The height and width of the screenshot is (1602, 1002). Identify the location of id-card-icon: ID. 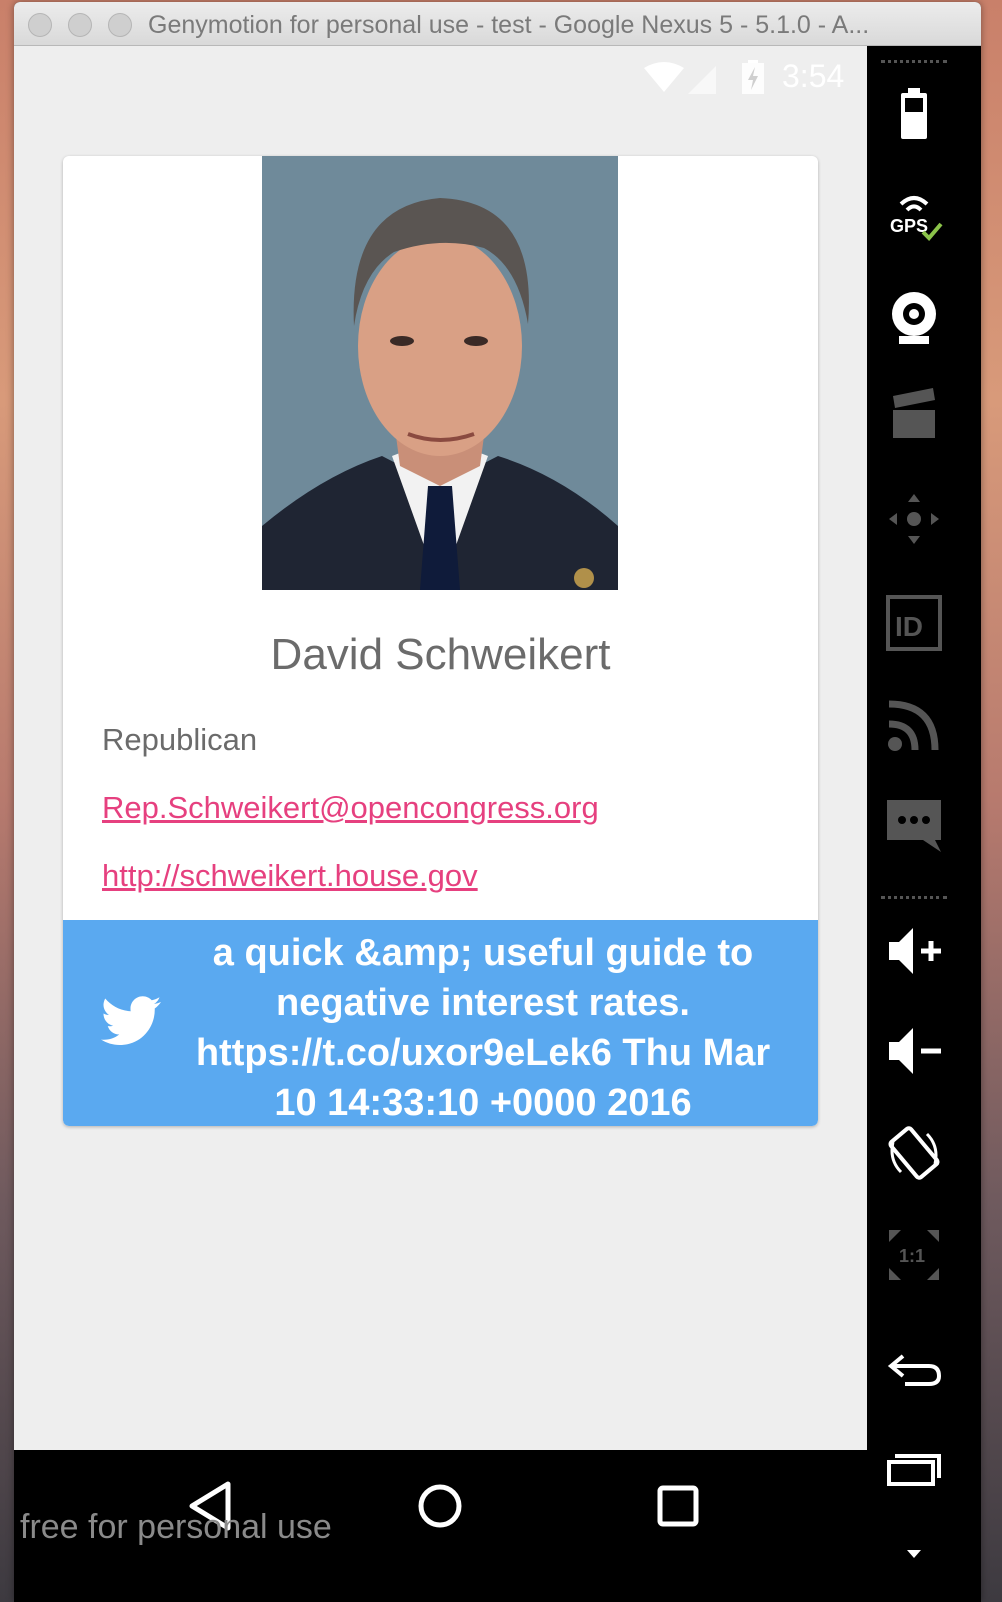
(914, 623).